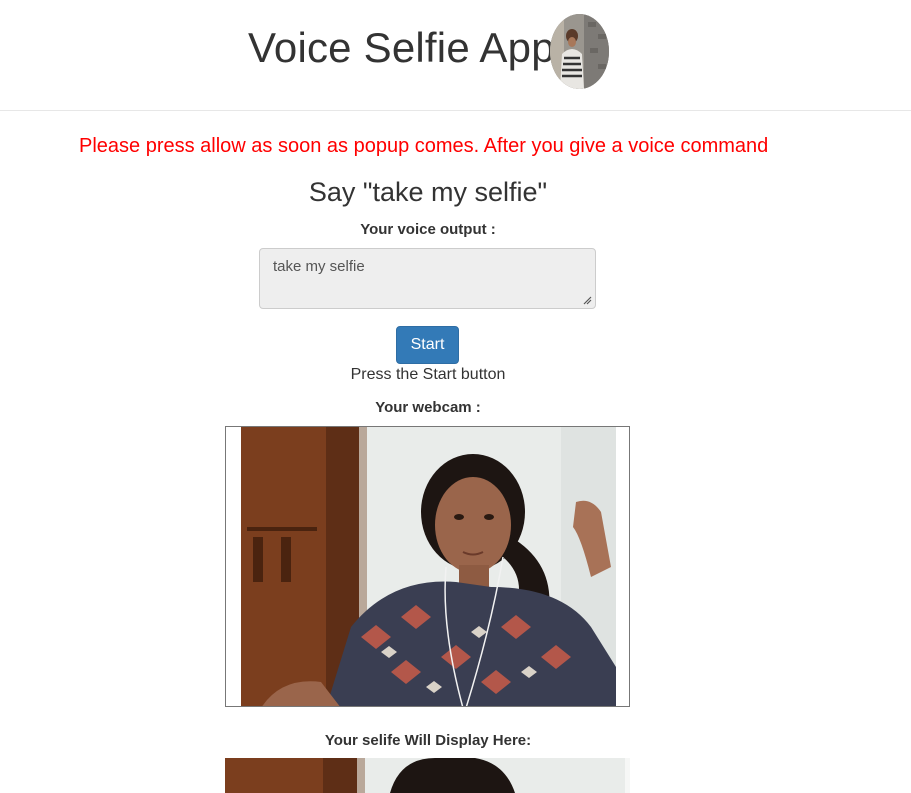  Describe the element at coordinates (579, 51) in the screenshot. I see `profile-photo-icon` at that location.